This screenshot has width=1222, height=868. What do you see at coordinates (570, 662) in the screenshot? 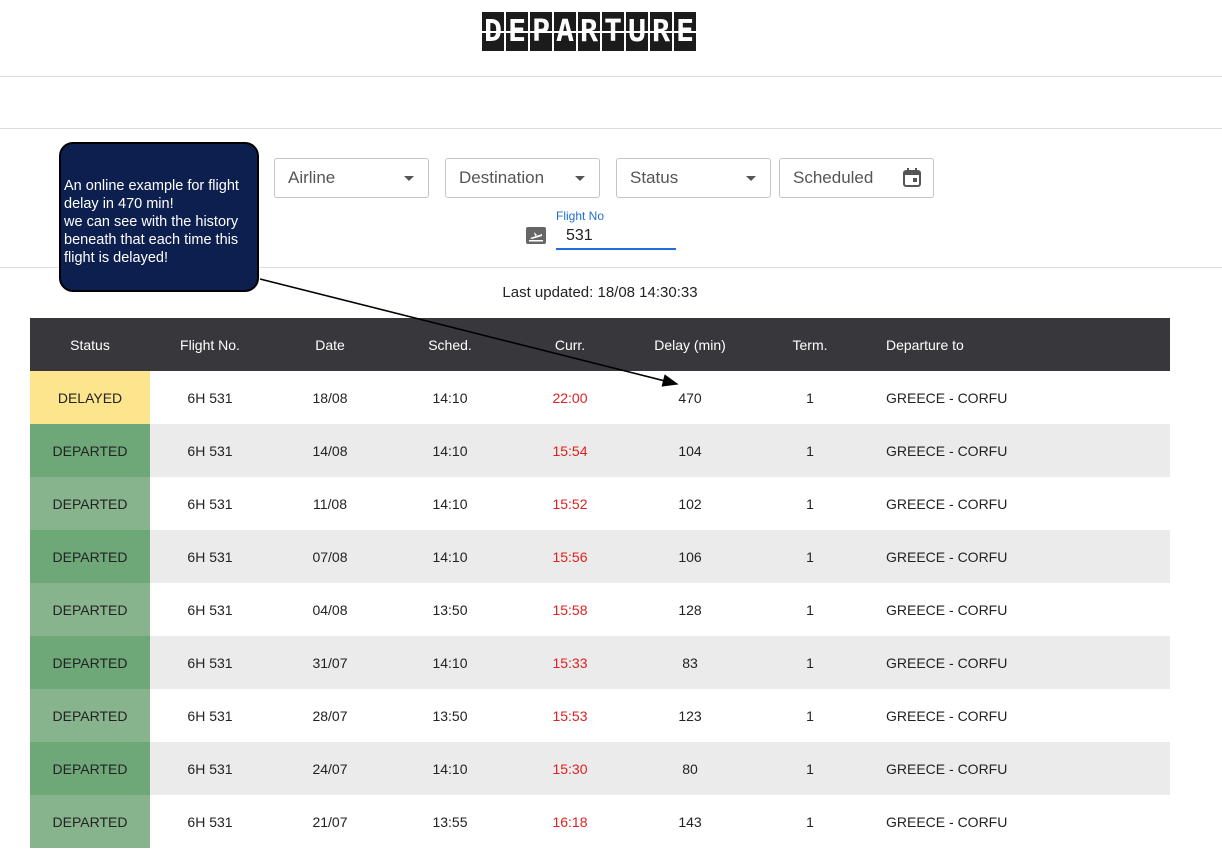
I see `curr-cell: 15:33` at bounding box center [570, 662].